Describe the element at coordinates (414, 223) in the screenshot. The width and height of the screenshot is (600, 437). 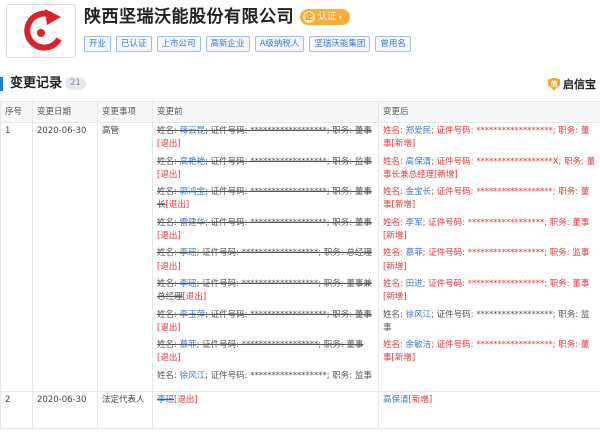
I see `person-name-link: 李军` at that location.